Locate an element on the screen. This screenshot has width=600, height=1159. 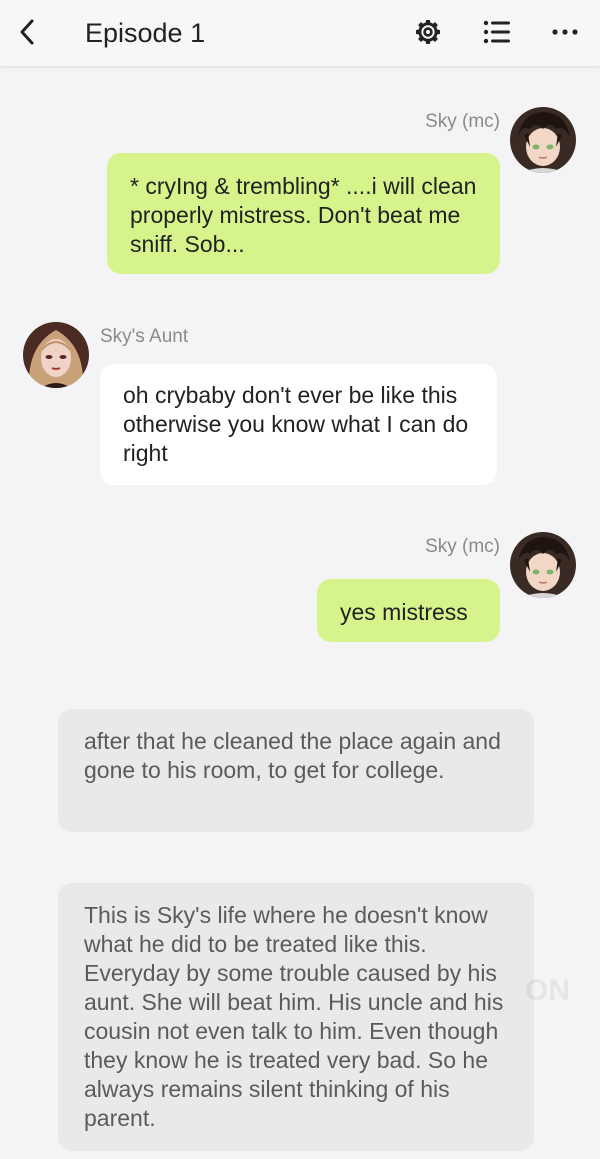
more-button is located at coordinates (565, 32).